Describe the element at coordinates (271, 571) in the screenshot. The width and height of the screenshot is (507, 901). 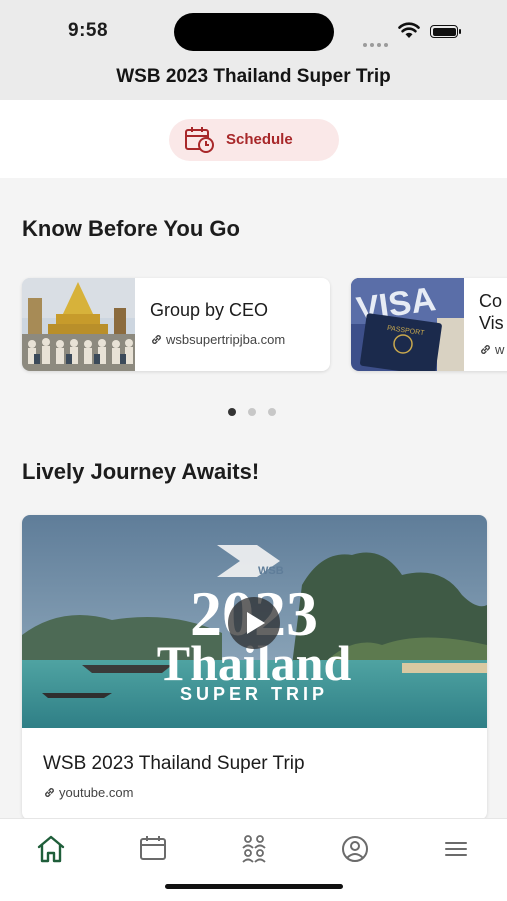
I see `wsb-logo-text: WSB` at that location.